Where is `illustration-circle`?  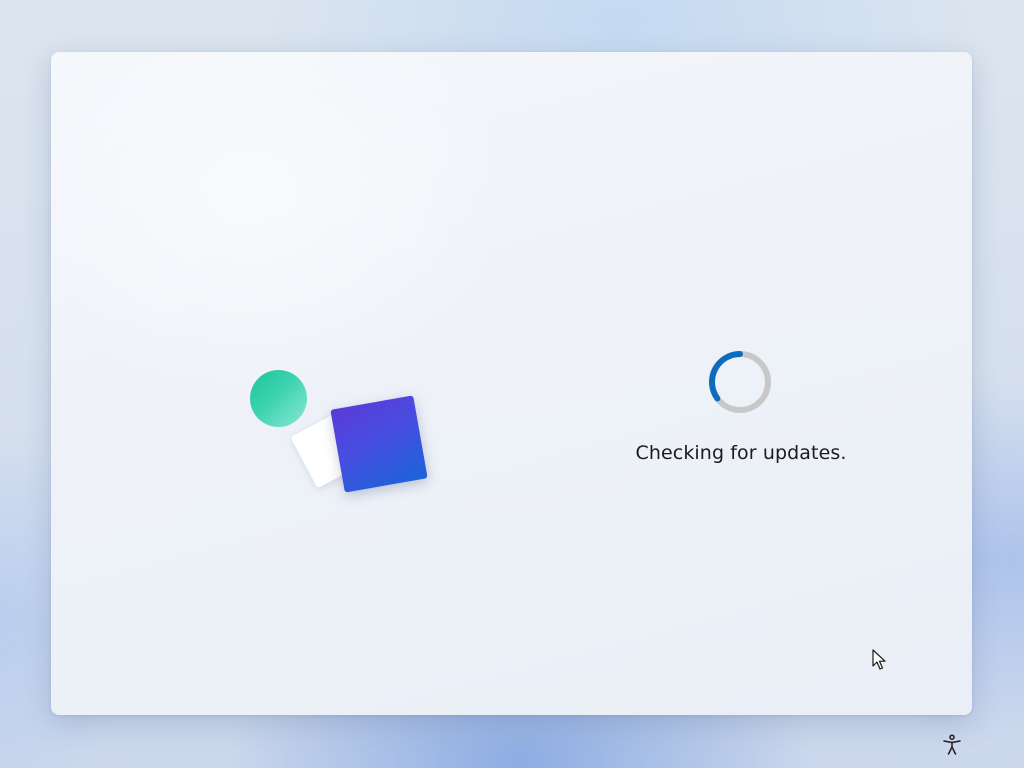 illustration-circle is located at coordinates (278, 398).